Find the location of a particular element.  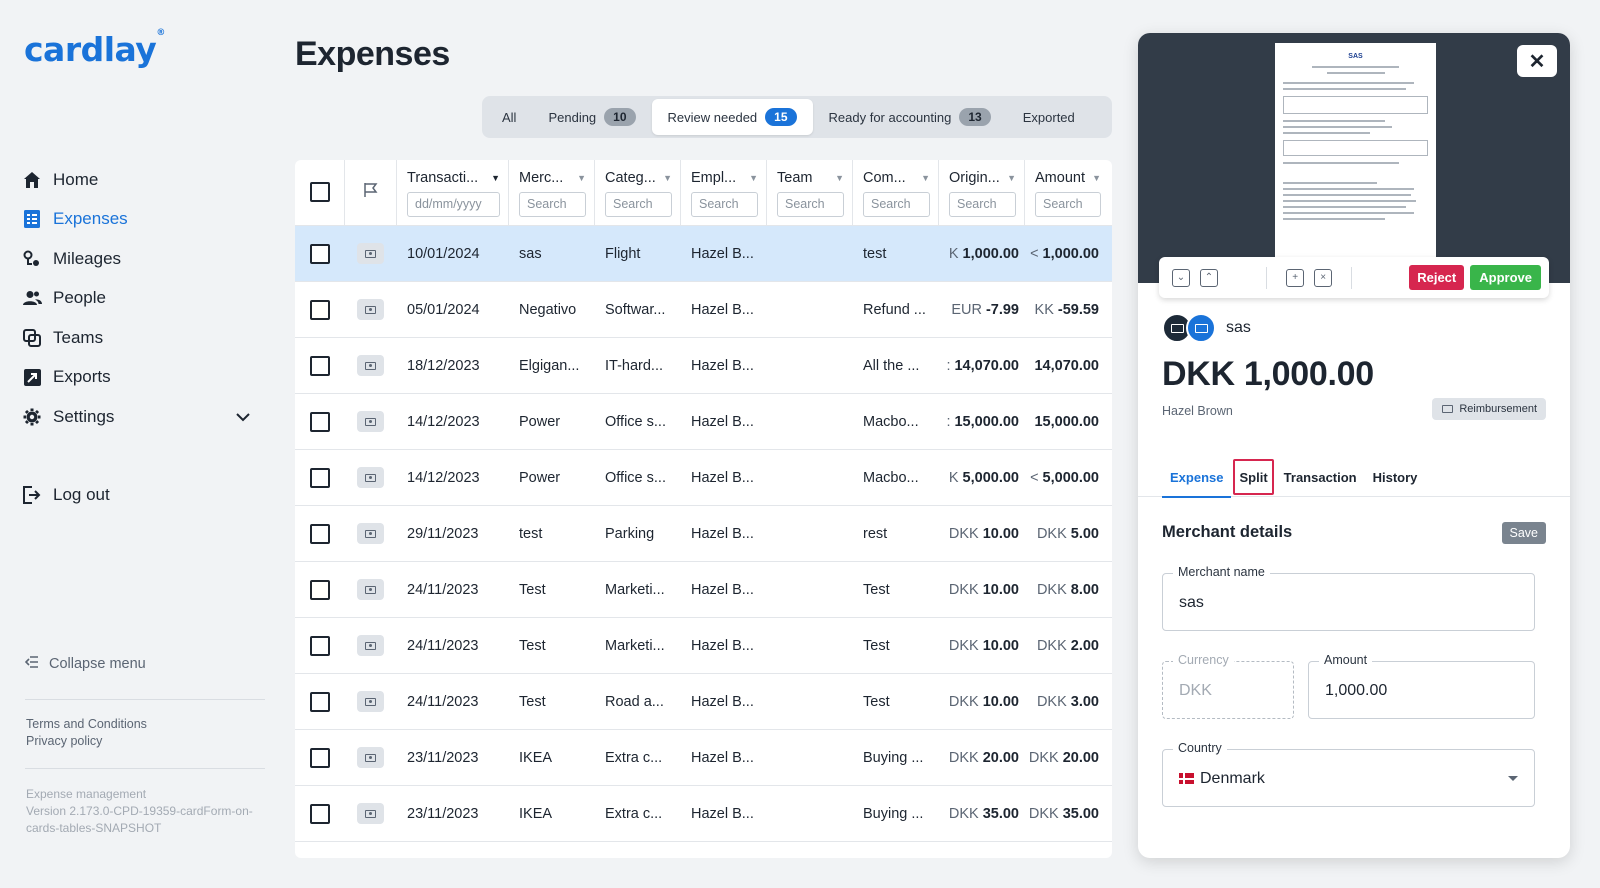

tab-ready-for-accounting: Ready for accounting 13 is located at coordinates (910, 117).